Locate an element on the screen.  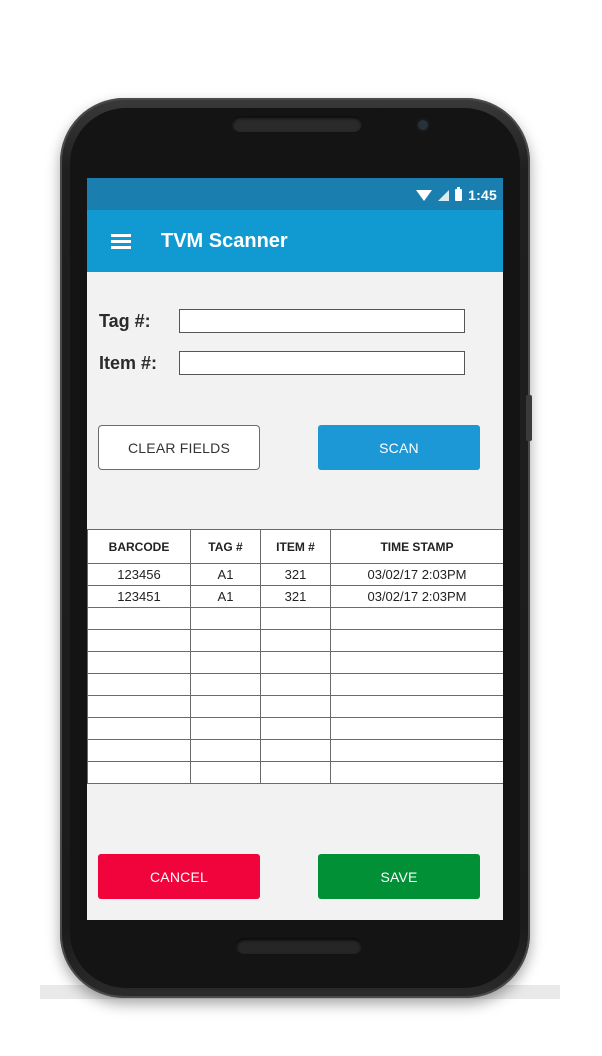
barcode-cell: 123456 is located at coordinates (139, 574).